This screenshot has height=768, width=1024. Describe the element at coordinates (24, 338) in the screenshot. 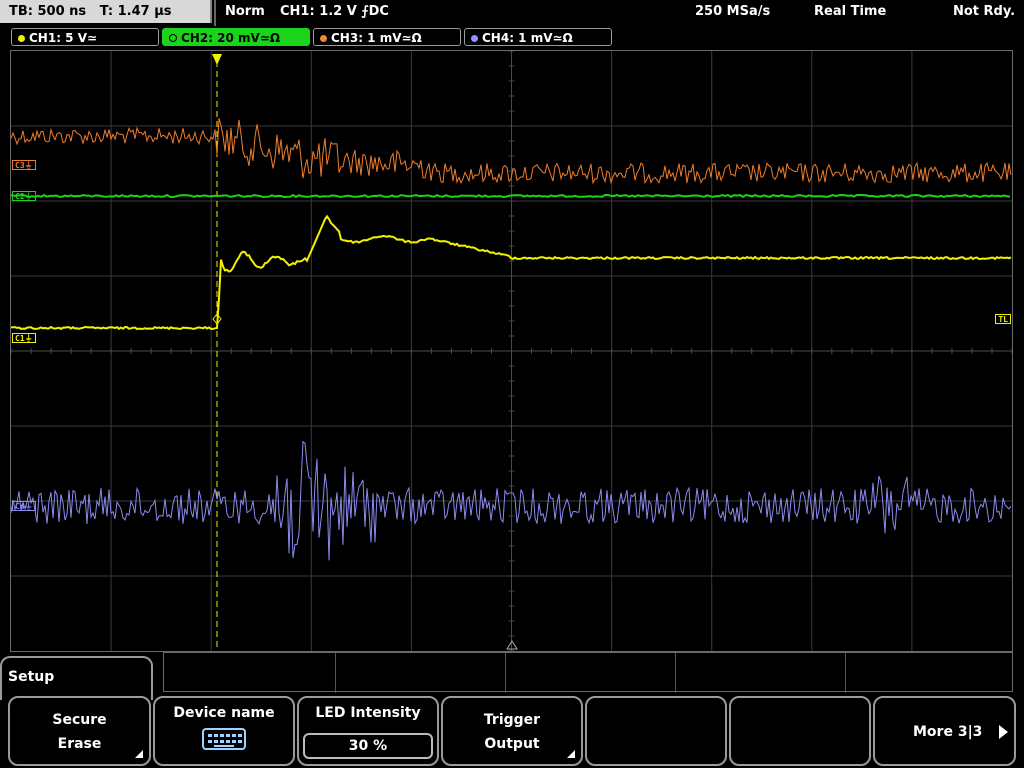

I see `ch1-ground-marker: C1⏚` at that location.